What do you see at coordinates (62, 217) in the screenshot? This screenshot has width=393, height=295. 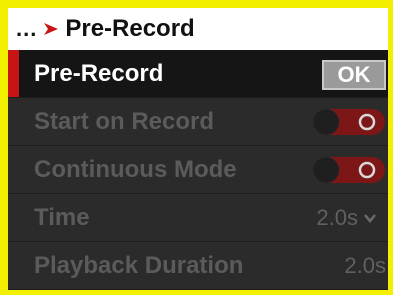 I see `row-label: Time` at bounding box center [62, 217].